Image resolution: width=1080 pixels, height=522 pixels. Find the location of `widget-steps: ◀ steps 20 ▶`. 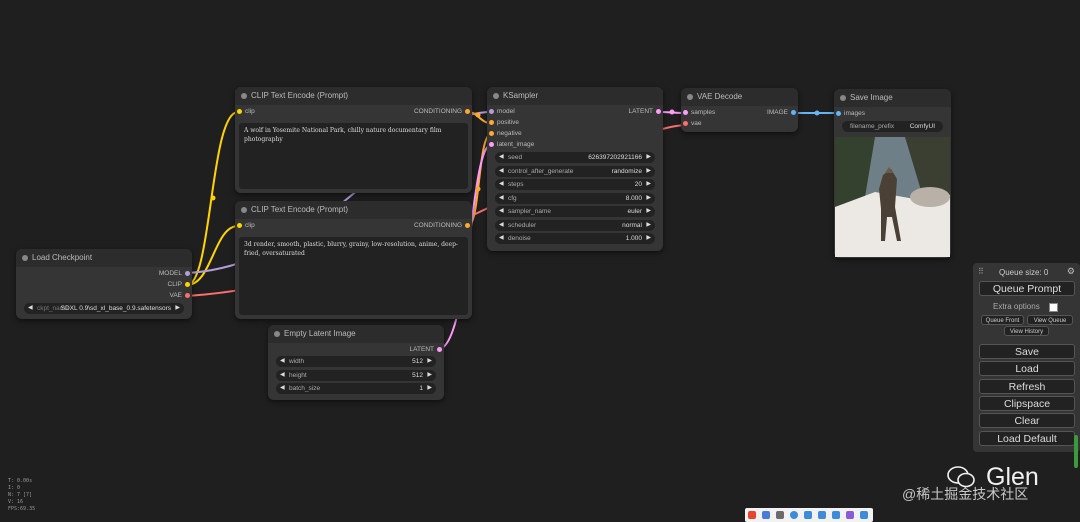

widget-steps: ◀ steps 20 ▶ is located at coordinates (575, 184).